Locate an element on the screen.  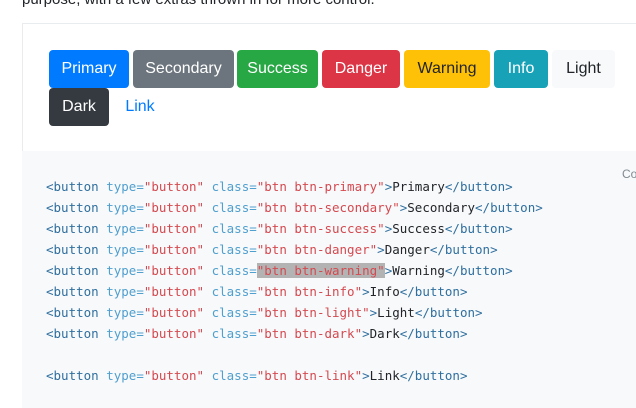
secondary-button: Secondary is located at coordinates (183, 69).